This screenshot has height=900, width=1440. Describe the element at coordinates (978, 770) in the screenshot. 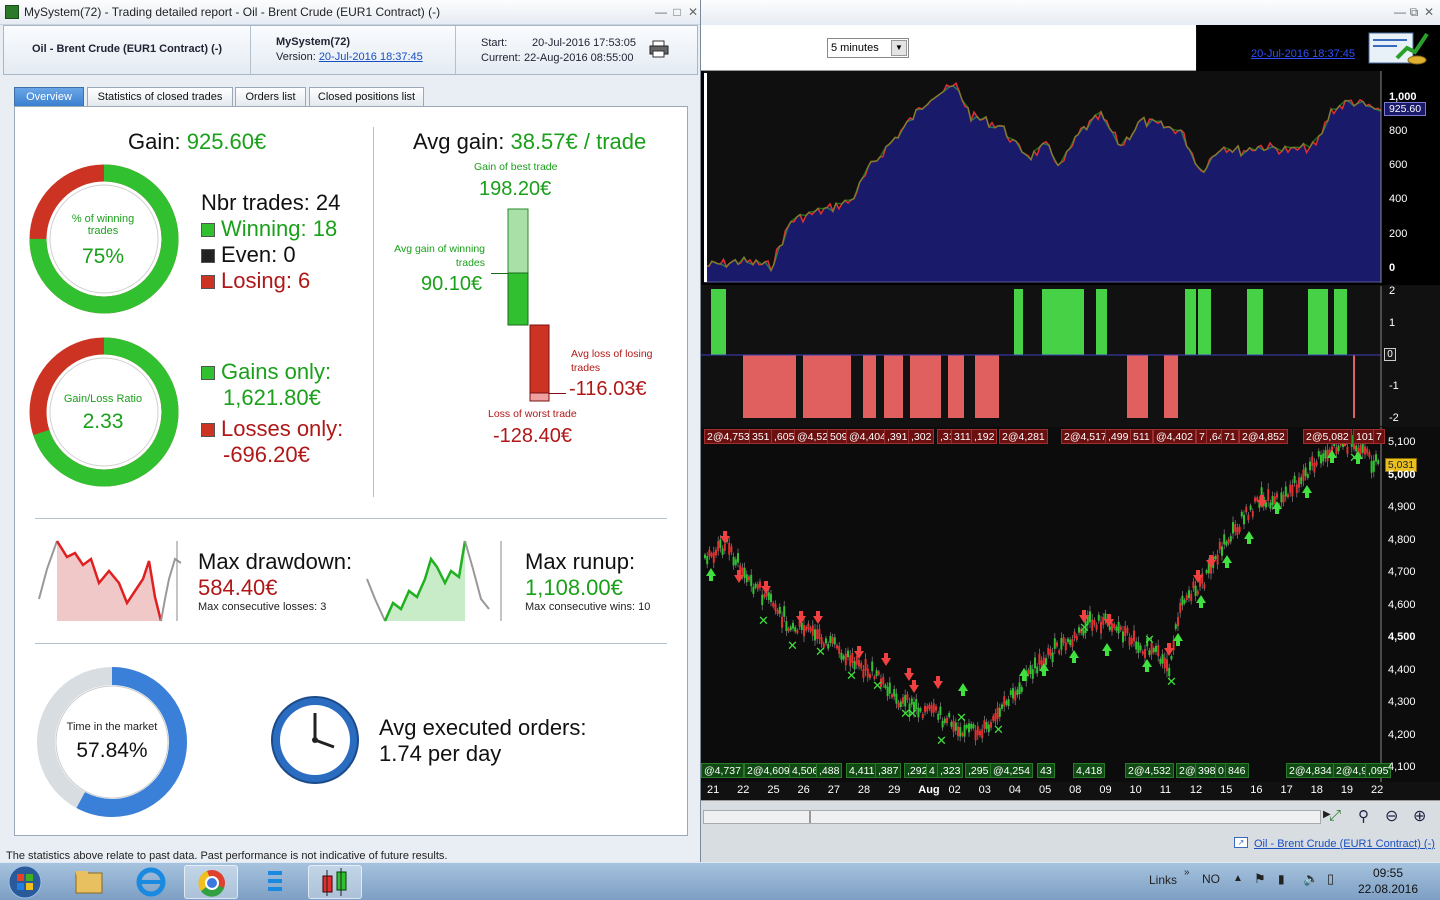

I see `bottom-order-label: ,295` at that location.